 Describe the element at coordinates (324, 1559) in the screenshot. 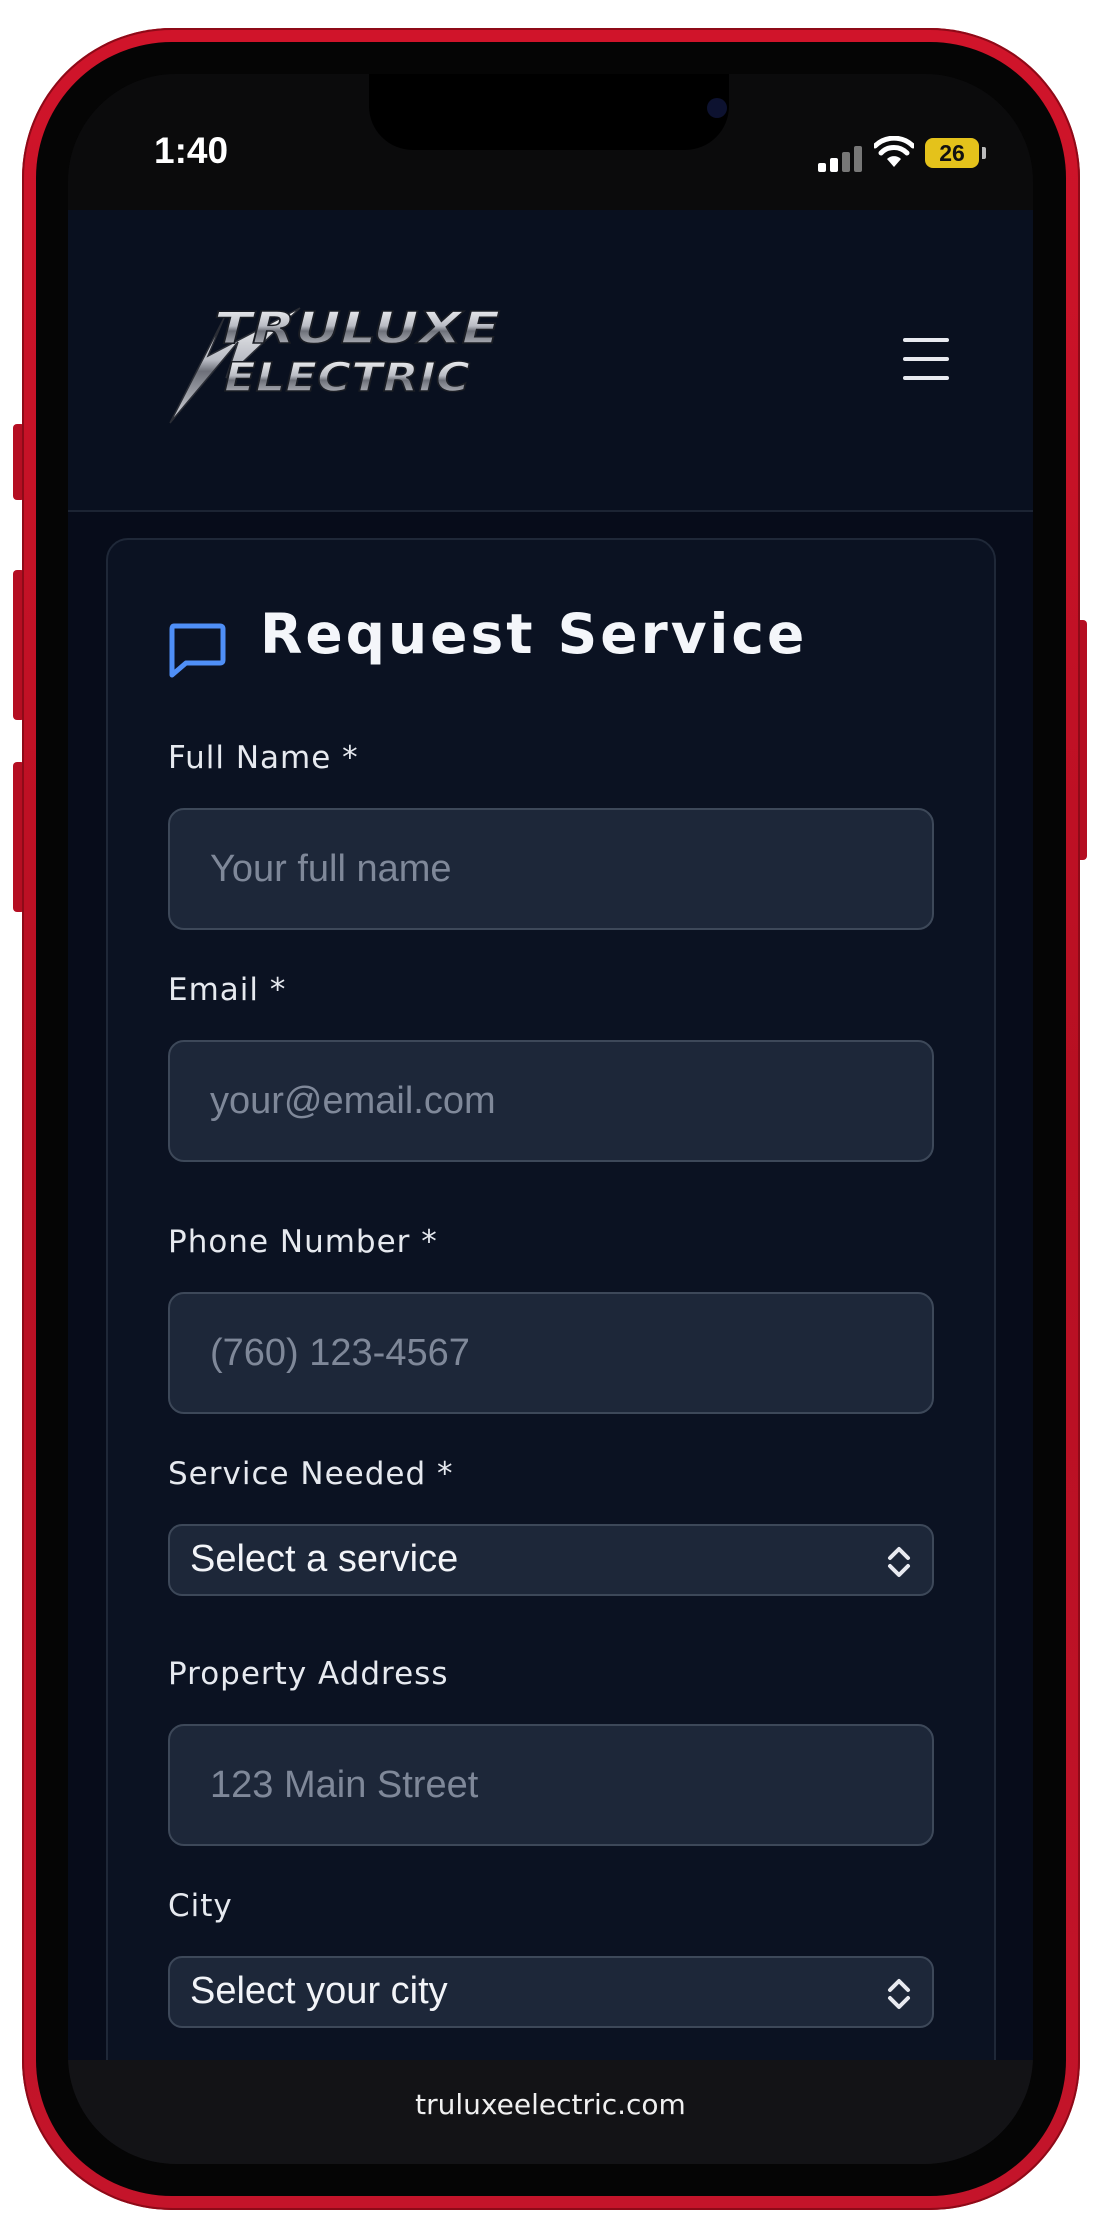

I see `service-select-value: Select a service` at that location.